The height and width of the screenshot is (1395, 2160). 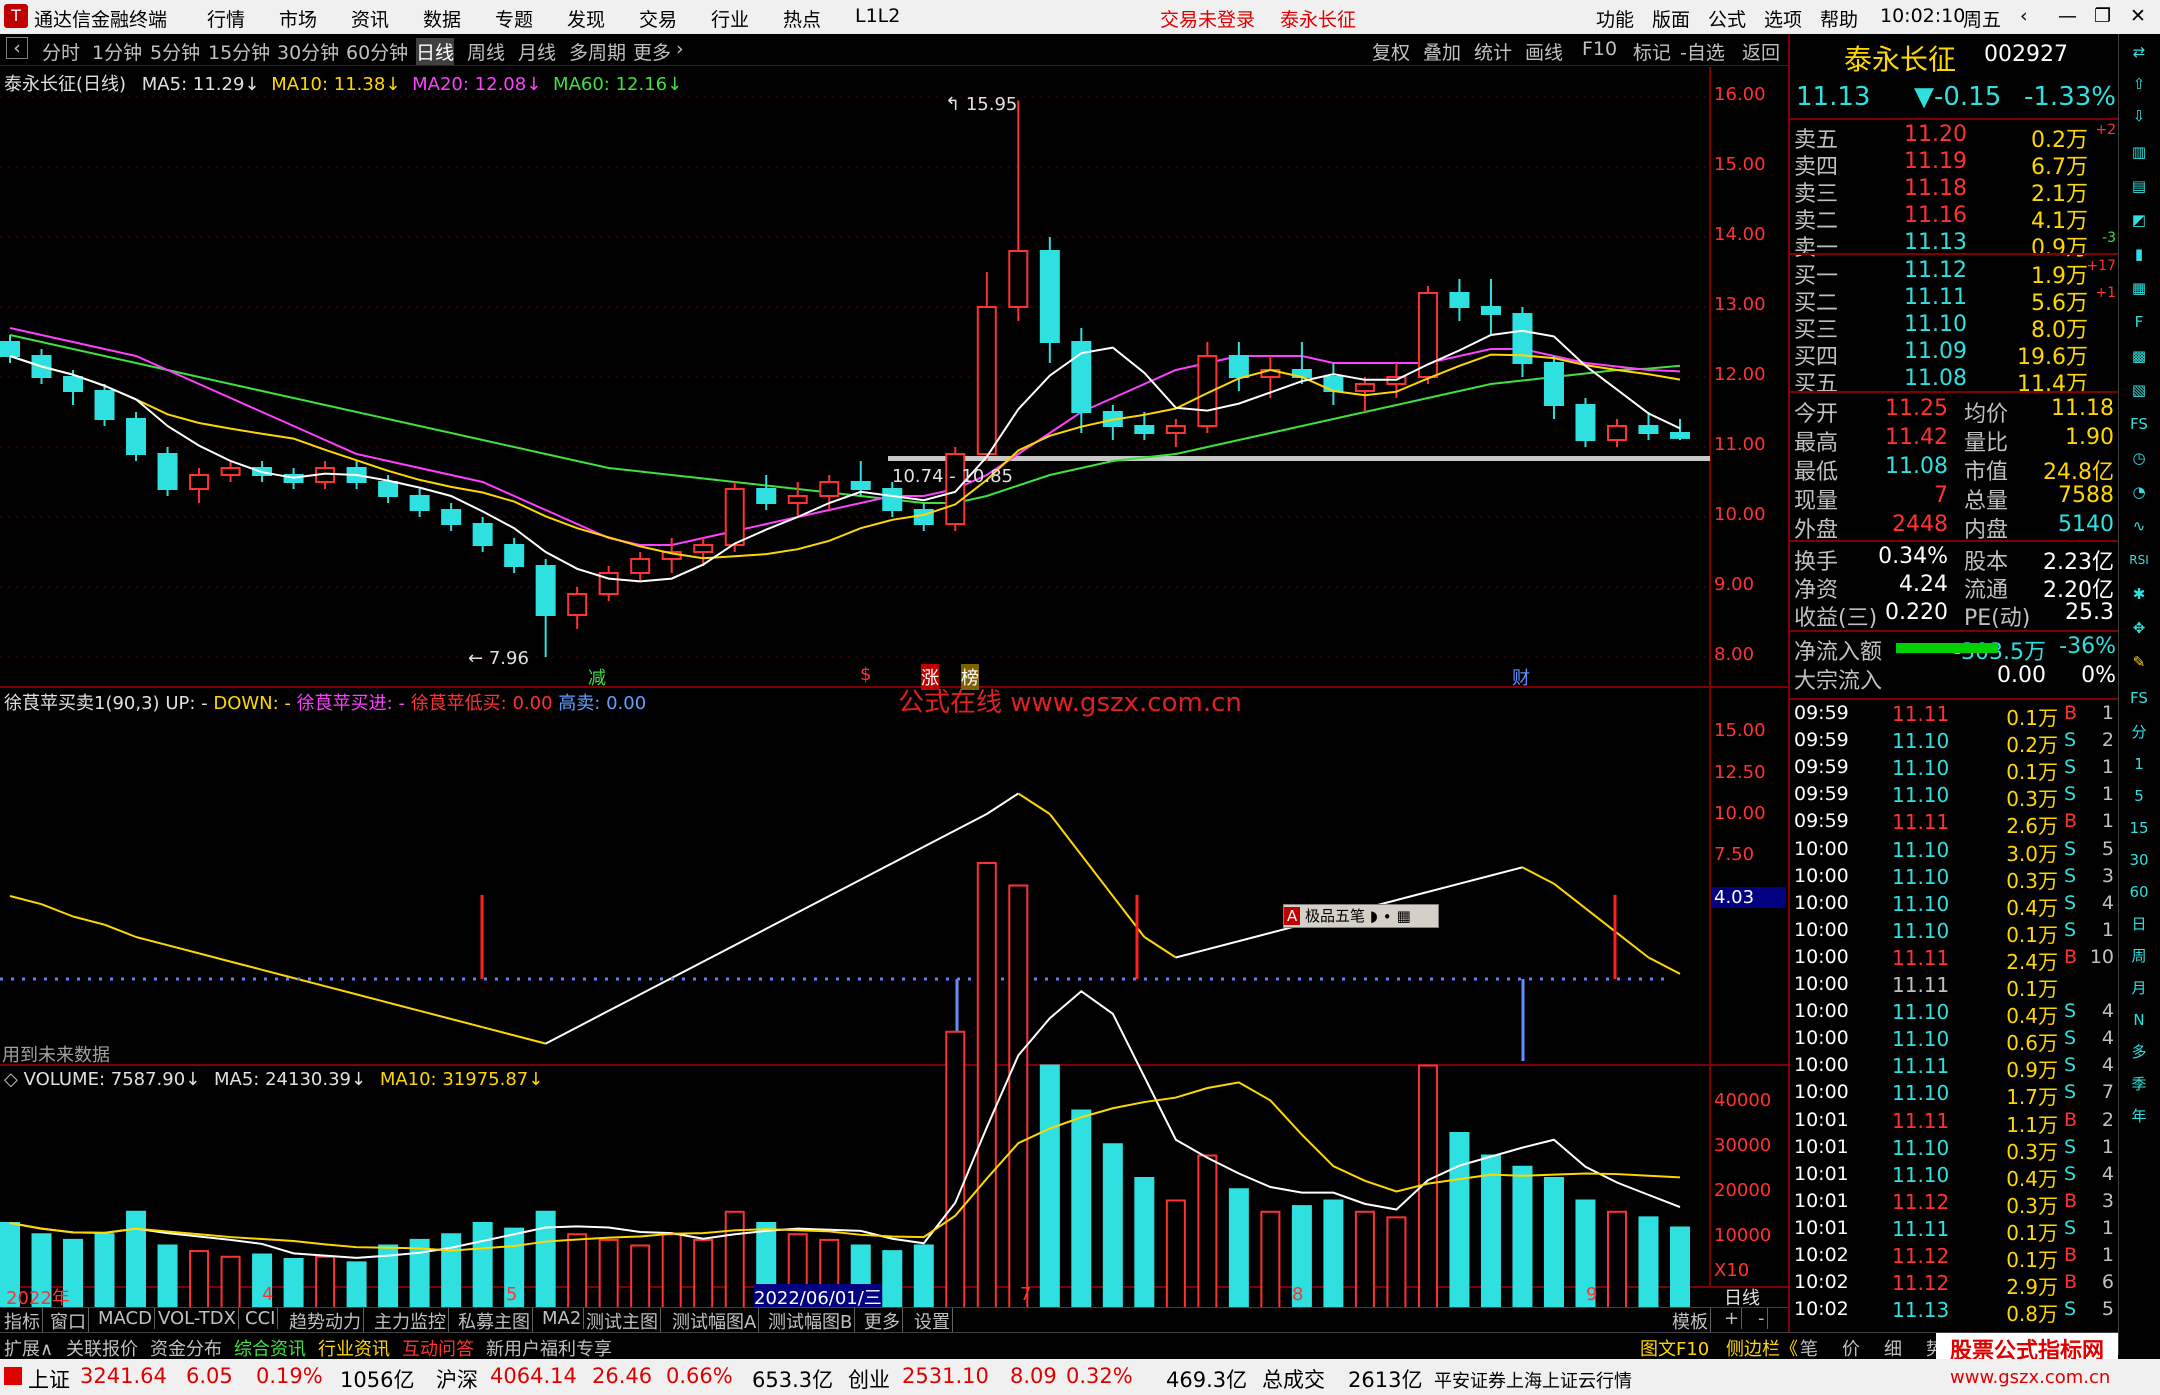 I want to click on indicator-tab-7: 私募主图, so click(x=494, y=1321).